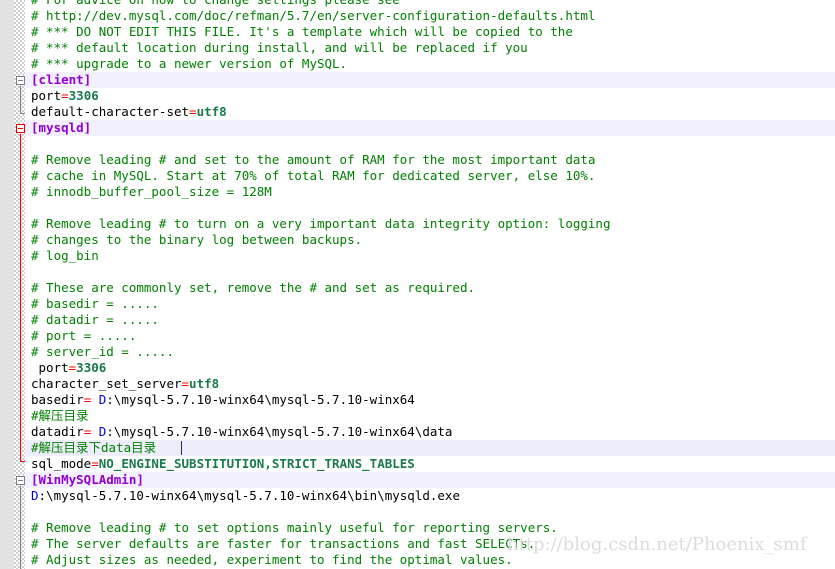 Image resolution: width=835 pixels, height=569 pixels. What do you see at coordinates (417, 256) in the screenshot?
I see `code-line: # log_bin` at bounding box center [417, 256].